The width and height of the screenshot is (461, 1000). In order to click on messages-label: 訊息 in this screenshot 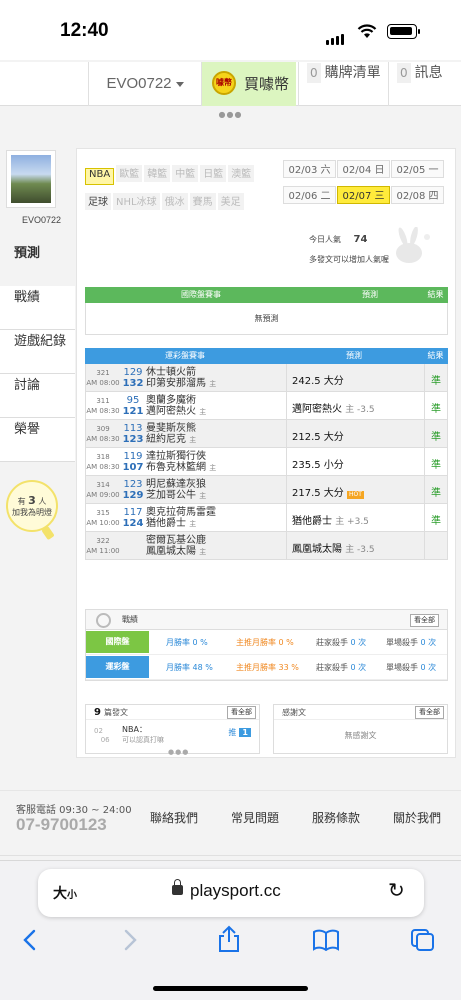, I will do `click(428, 73)`.